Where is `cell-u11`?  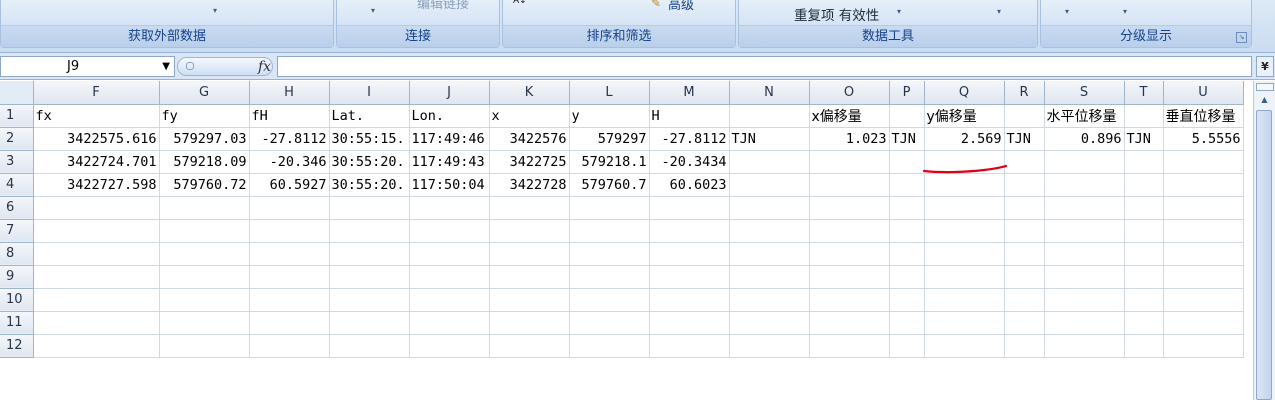
cell-u11 is located at coordinates (1203, 323).